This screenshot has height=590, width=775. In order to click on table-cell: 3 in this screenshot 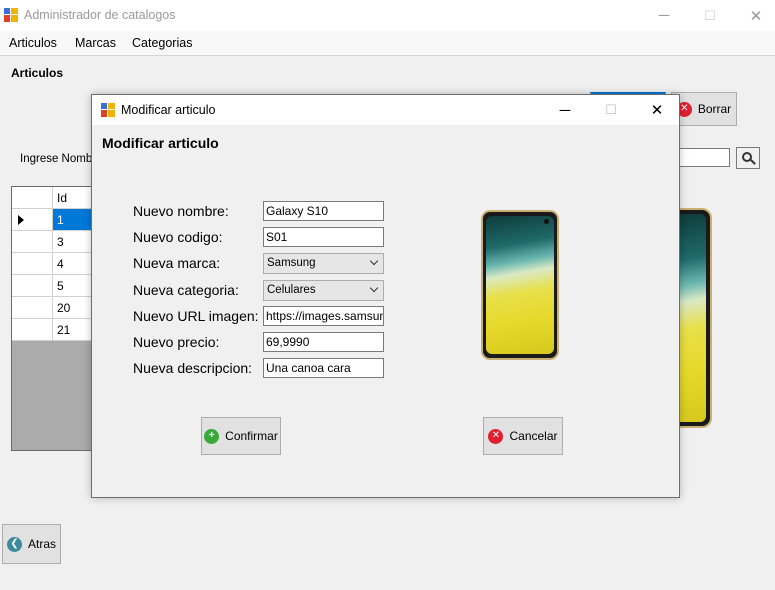, I will do `click(74, 242)`.